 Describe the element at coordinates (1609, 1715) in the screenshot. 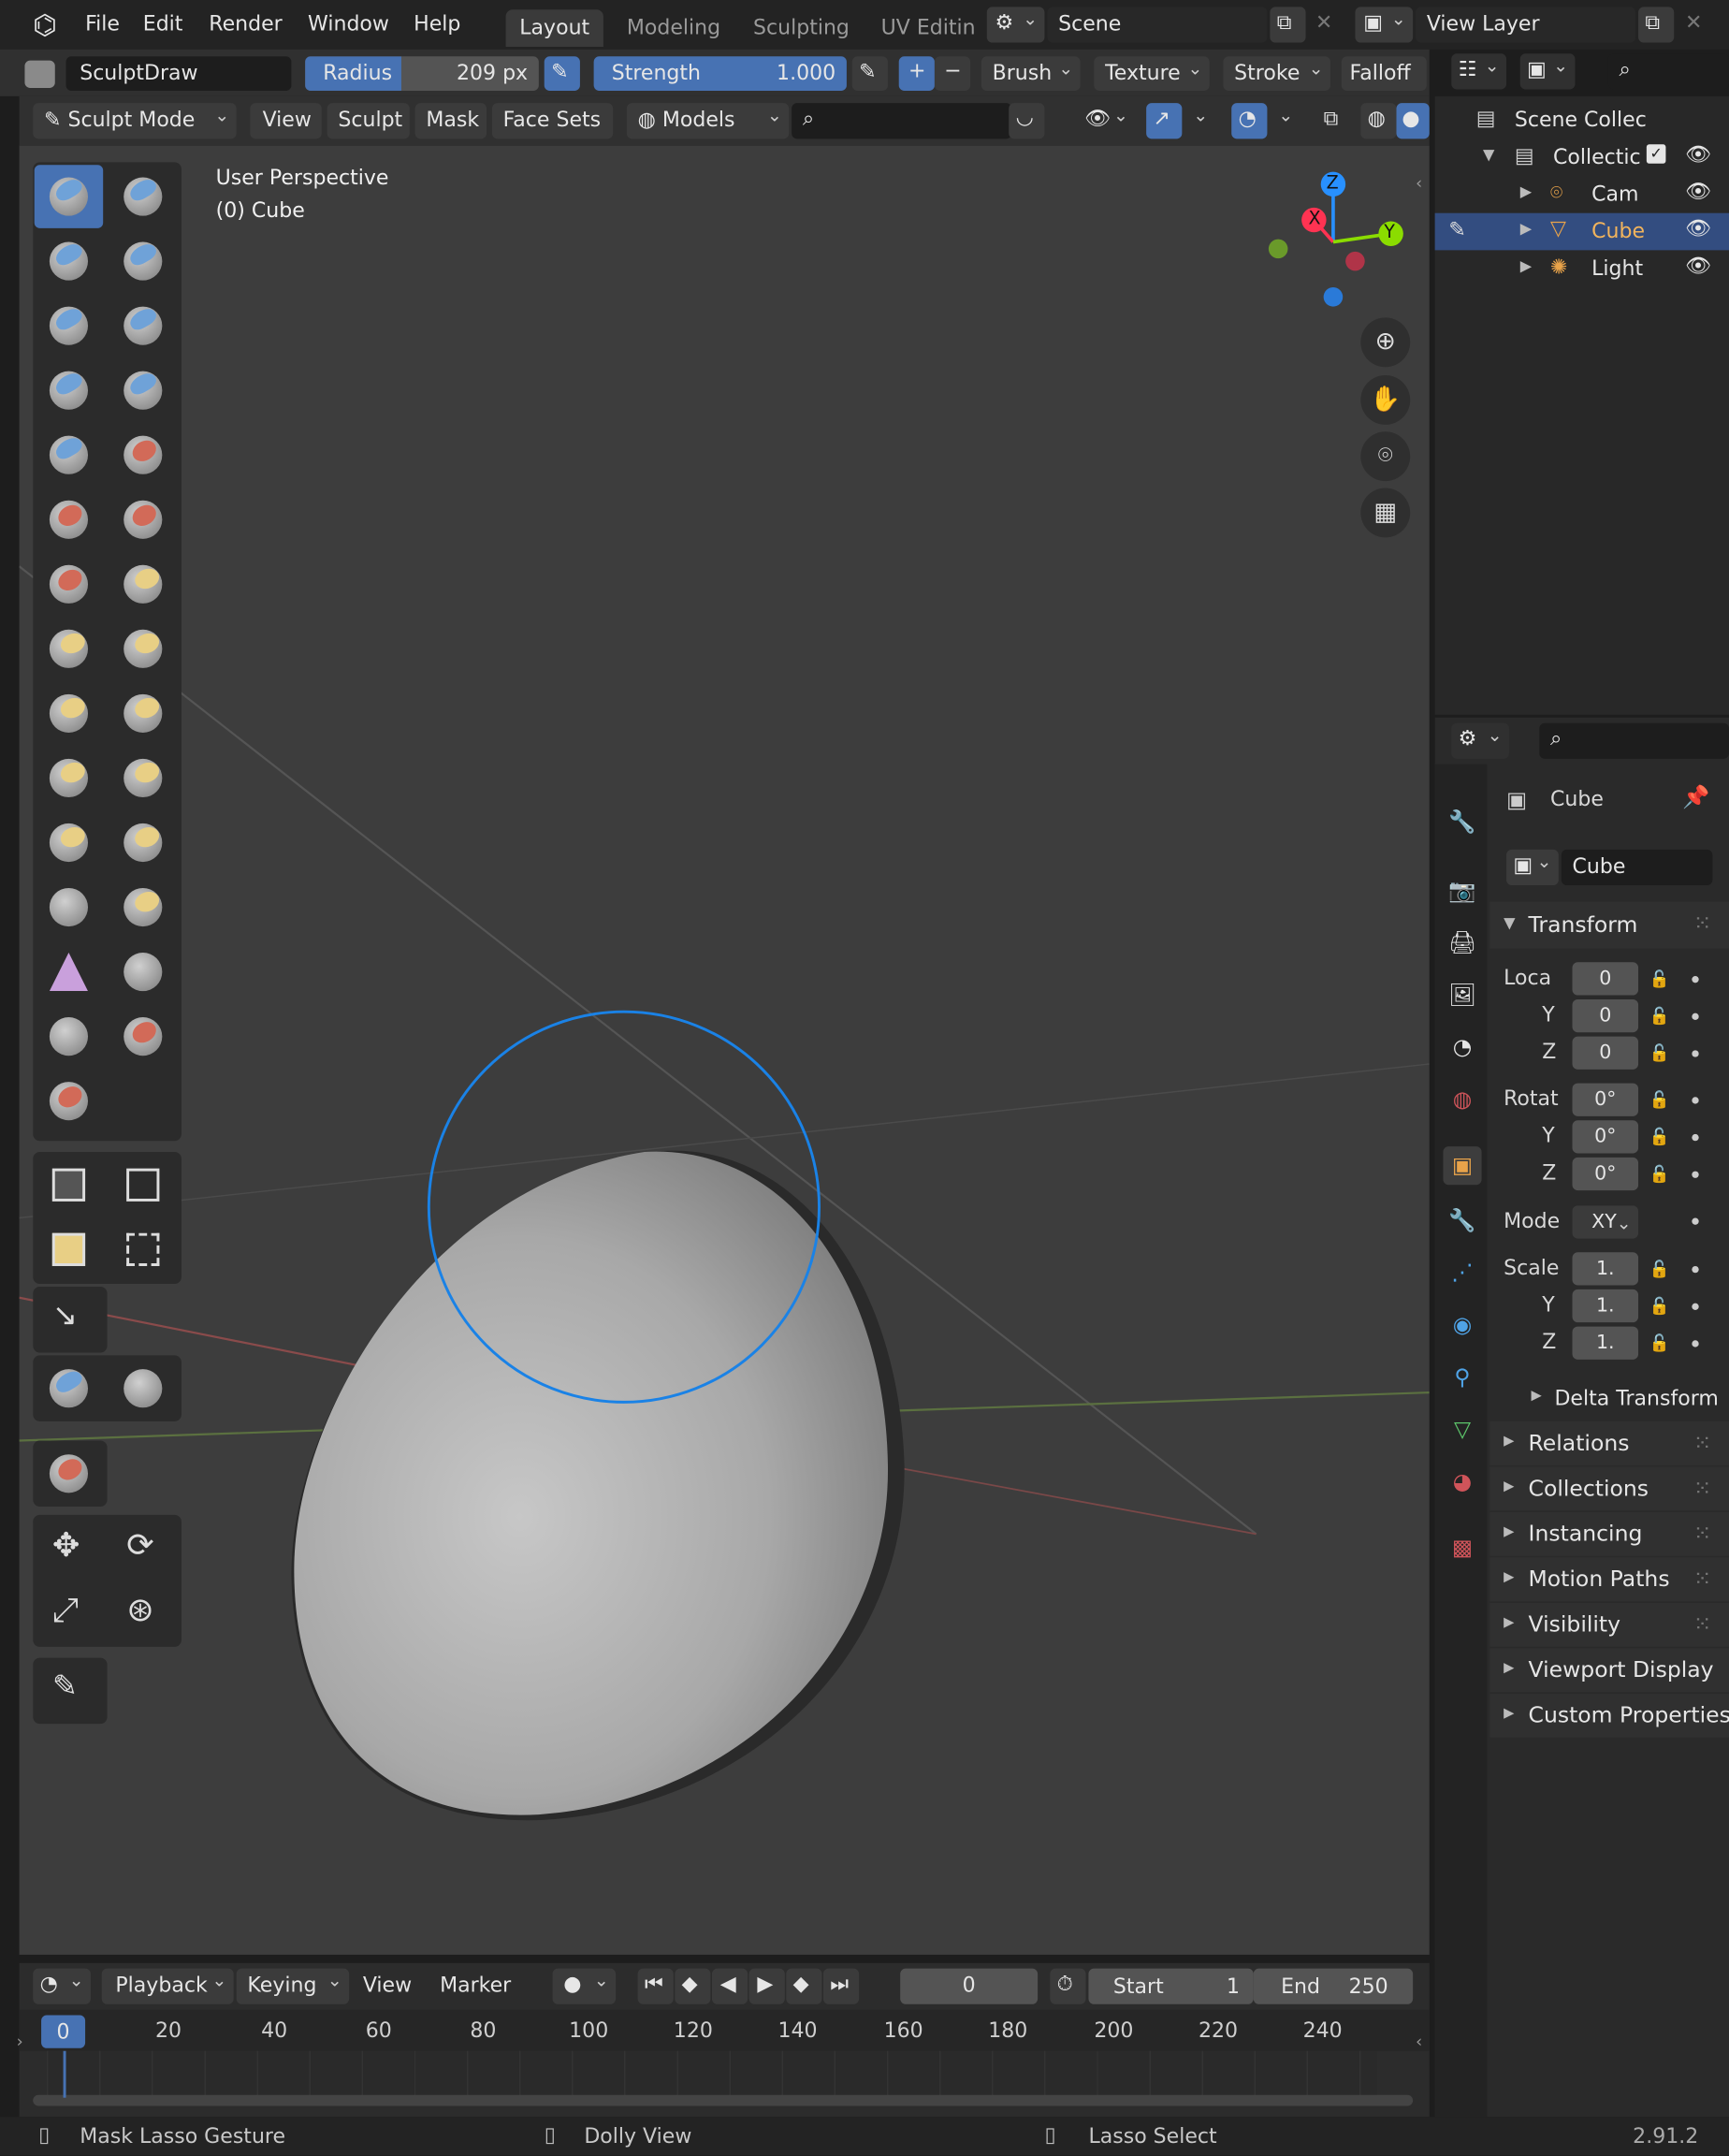

I see `custom-properties-panel-header: ▶ Custom Properties` at that location.